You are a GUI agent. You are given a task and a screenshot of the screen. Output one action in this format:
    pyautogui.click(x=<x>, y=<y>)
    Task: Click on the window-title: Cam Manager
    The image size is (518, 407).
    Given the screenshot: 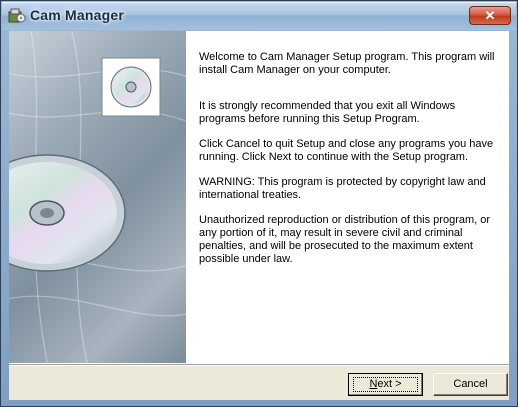 What is the action you would take?
    pyautogui.click(x=77, y=15)
    